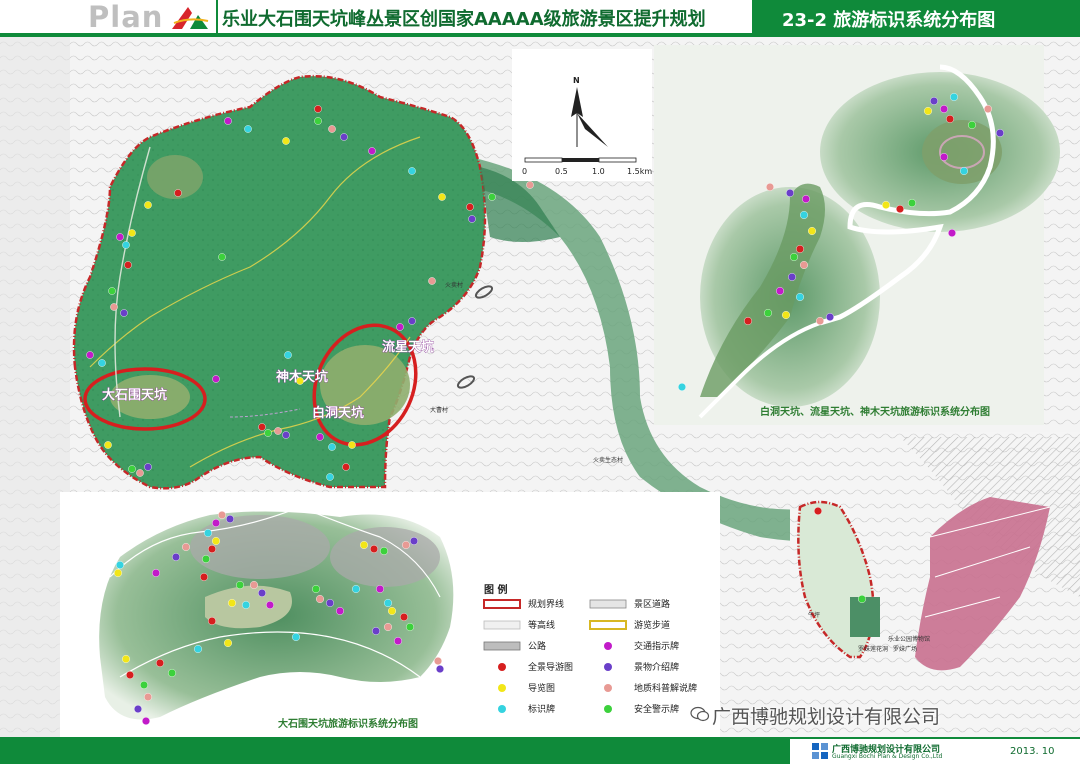 The width and height of the screenshot is (1080, 764). What do you see at coordinates (656, 646) in the screenshot?
I see `legend-label: 交通指示牌` at bounding box center [656, 646].